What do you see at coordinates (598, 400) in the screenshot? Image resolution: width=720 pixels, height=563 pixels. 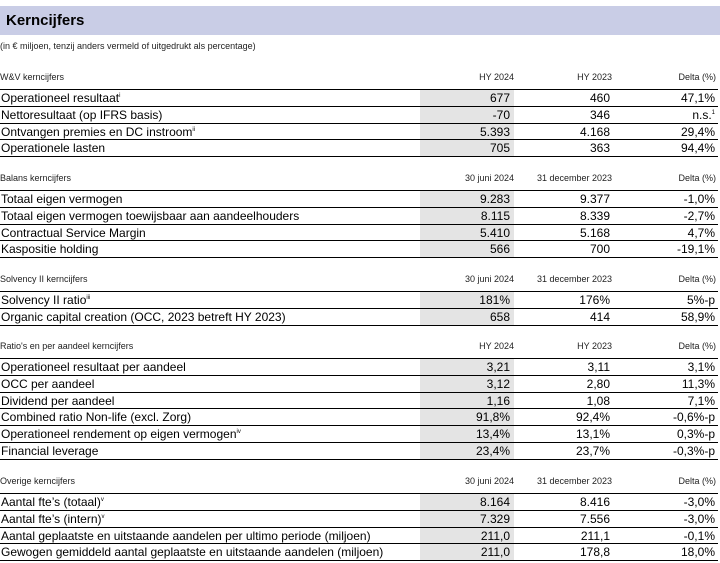 I see `prior-value: 1,08` at bounding box center [598, 400].